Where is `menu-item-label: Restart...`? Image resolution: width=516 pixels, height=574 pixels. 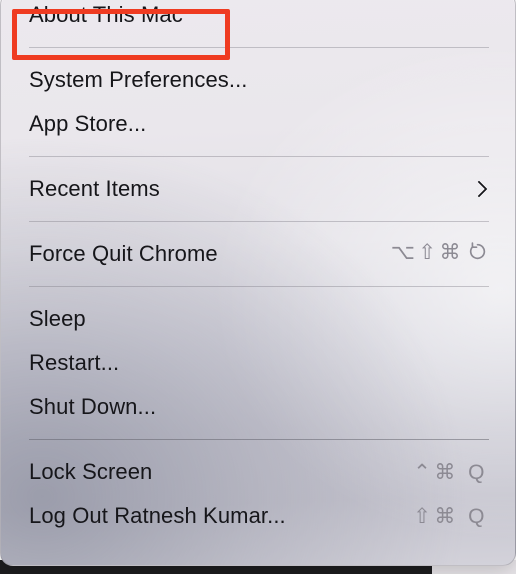 menu-item-label: Restart... is located at coordinates (74, 362).